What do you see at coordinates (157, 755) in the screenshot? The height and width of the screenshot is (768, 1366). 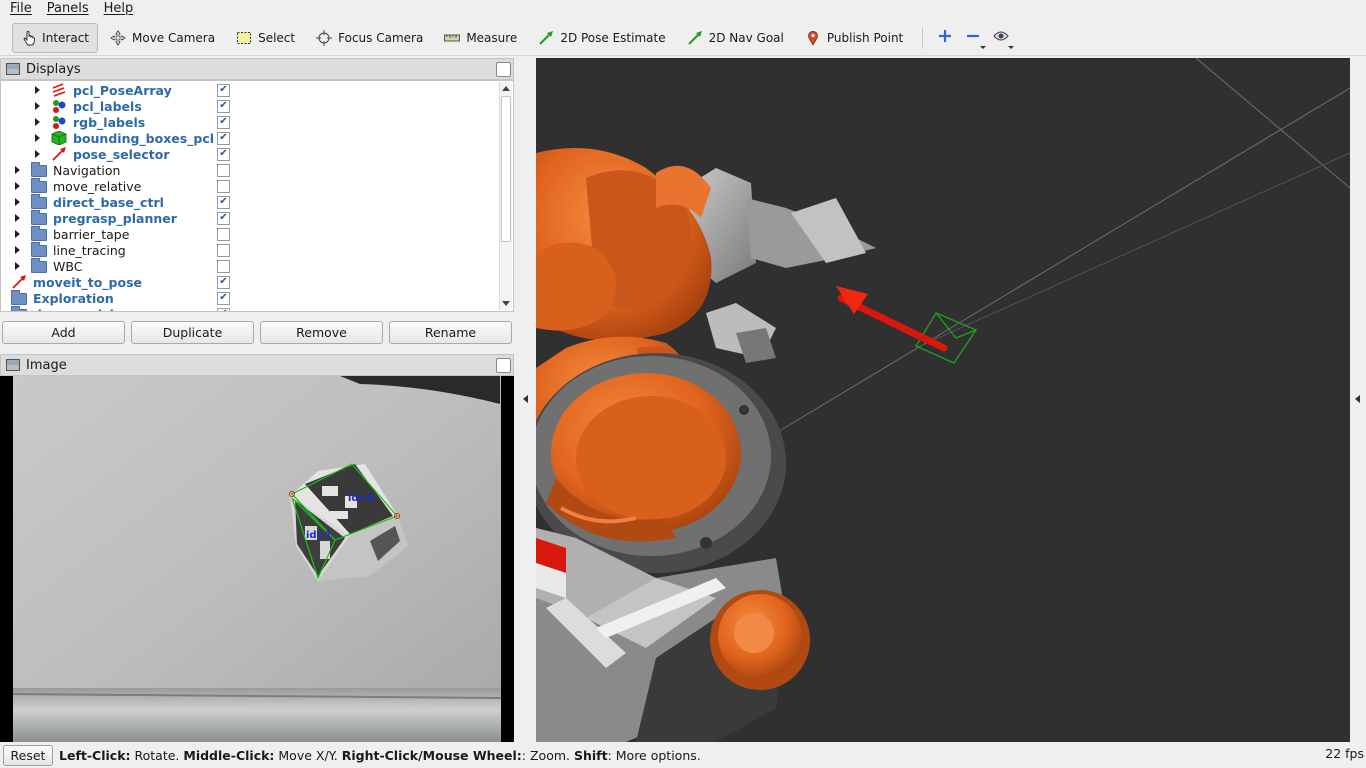 I see `hint-value: Rotate.` at bounding box center [157, 755].